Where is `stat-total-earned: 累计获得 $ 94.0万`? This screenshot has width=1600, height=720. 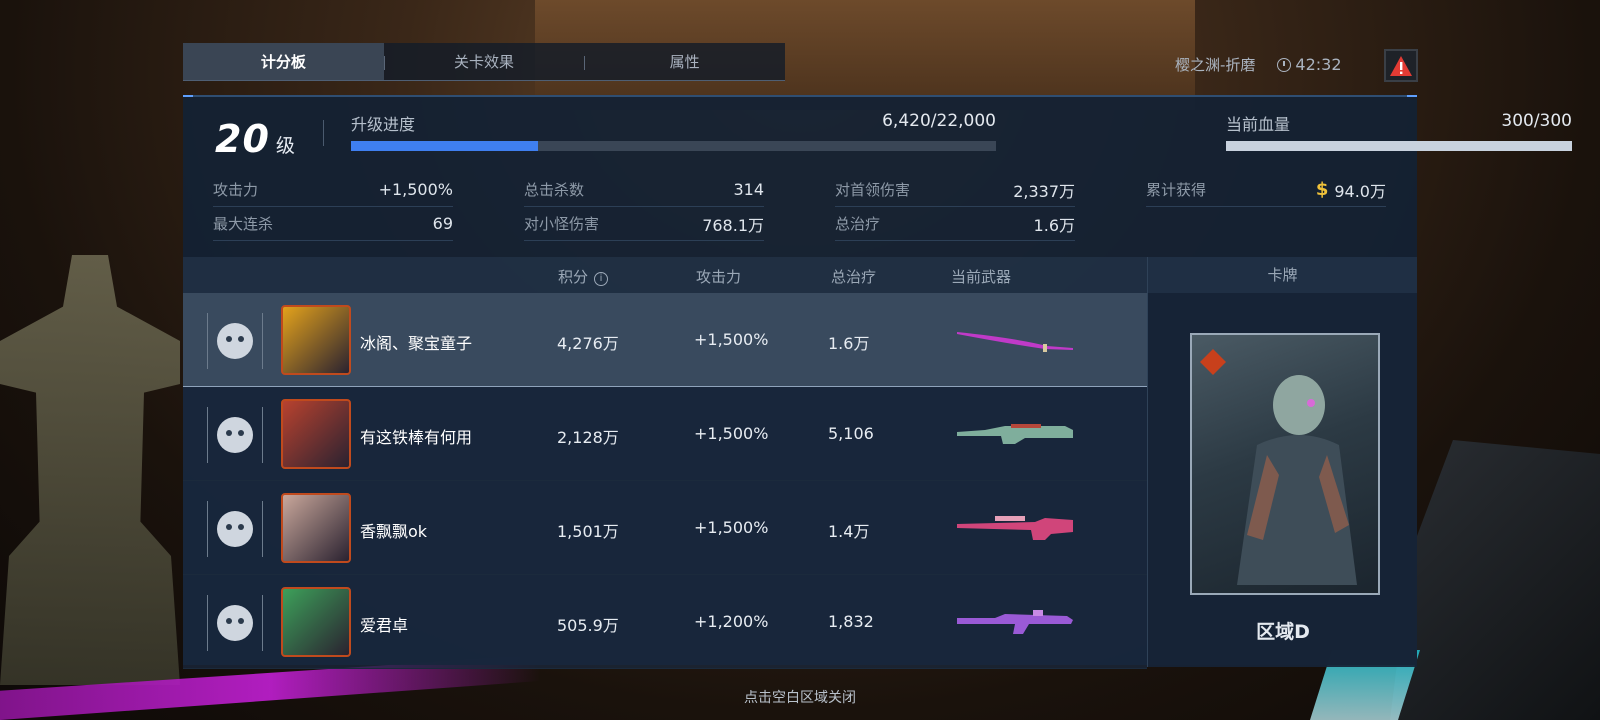
stat-total-earned: 累计获得 $ 94.0万 is located at coordinates (1266, 190).